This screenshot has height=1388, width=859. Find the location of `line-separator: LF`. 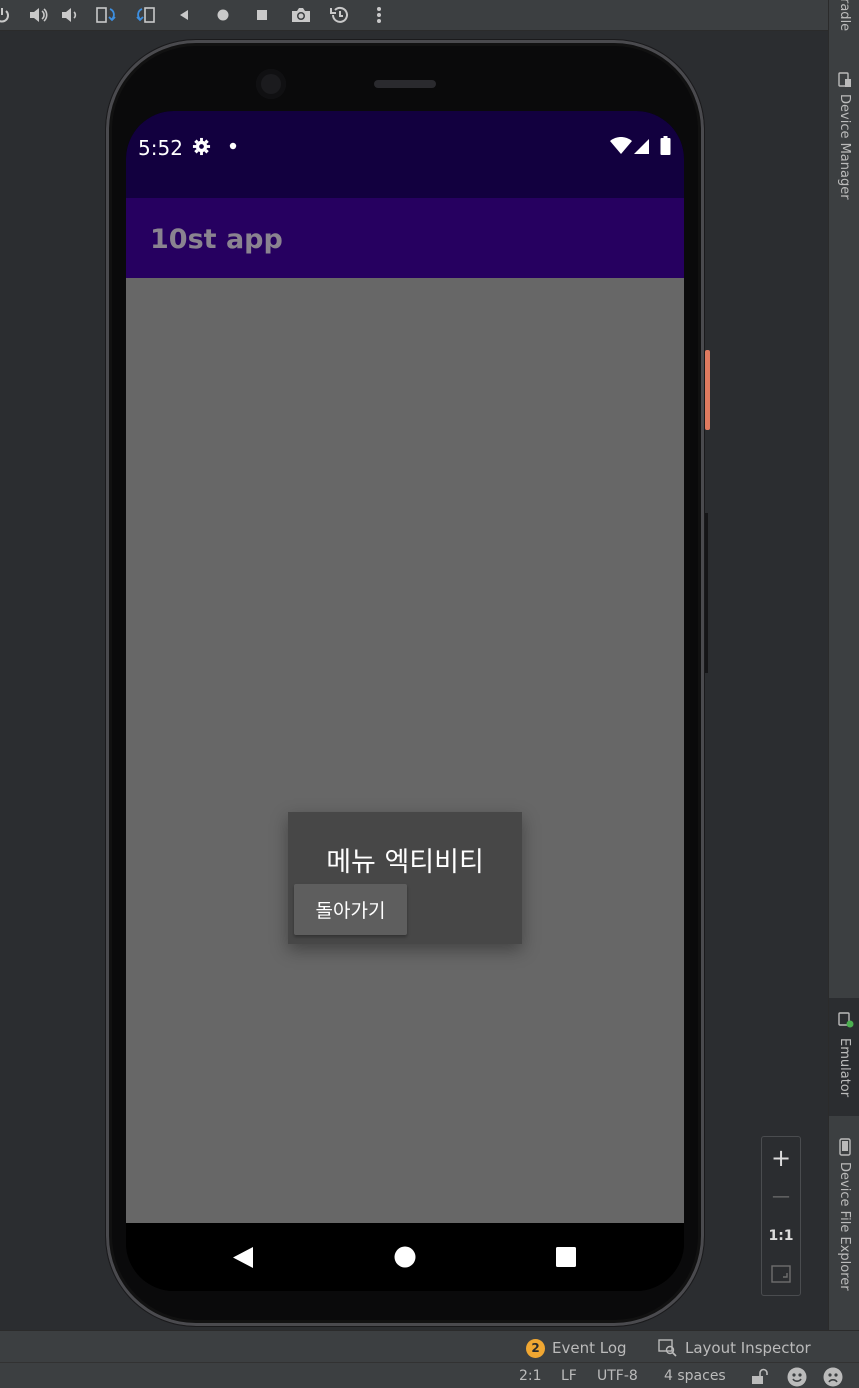

line-separator: LF is located at coordinates (569, 1376).